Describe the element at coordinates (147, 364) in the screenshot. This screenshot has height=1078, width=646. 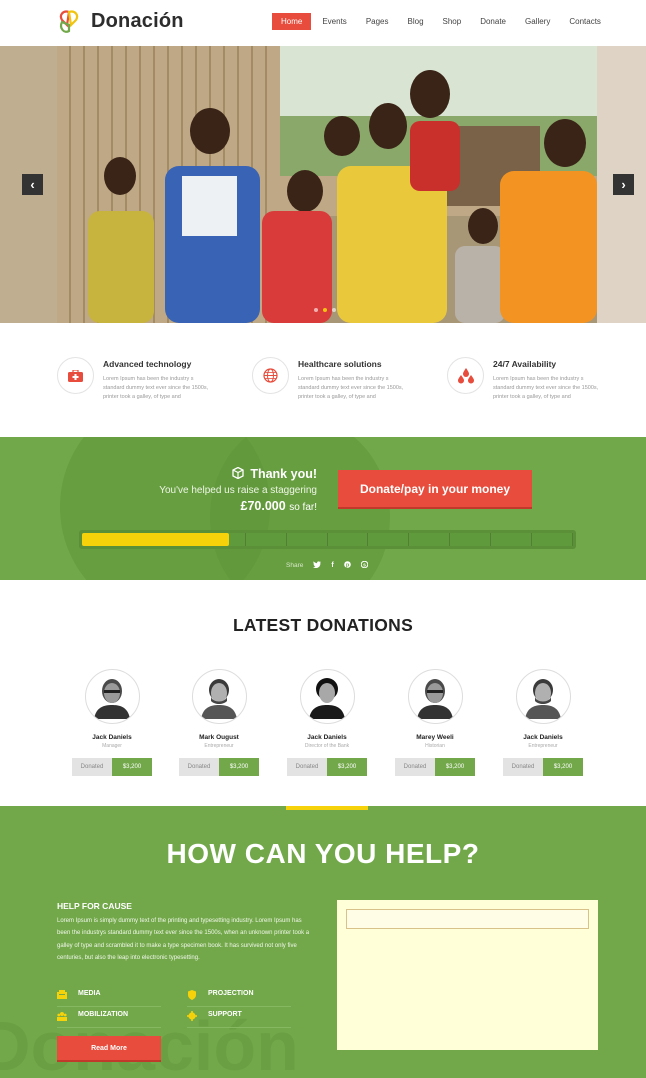
I see `feature-title: Advanced technology` at that location.